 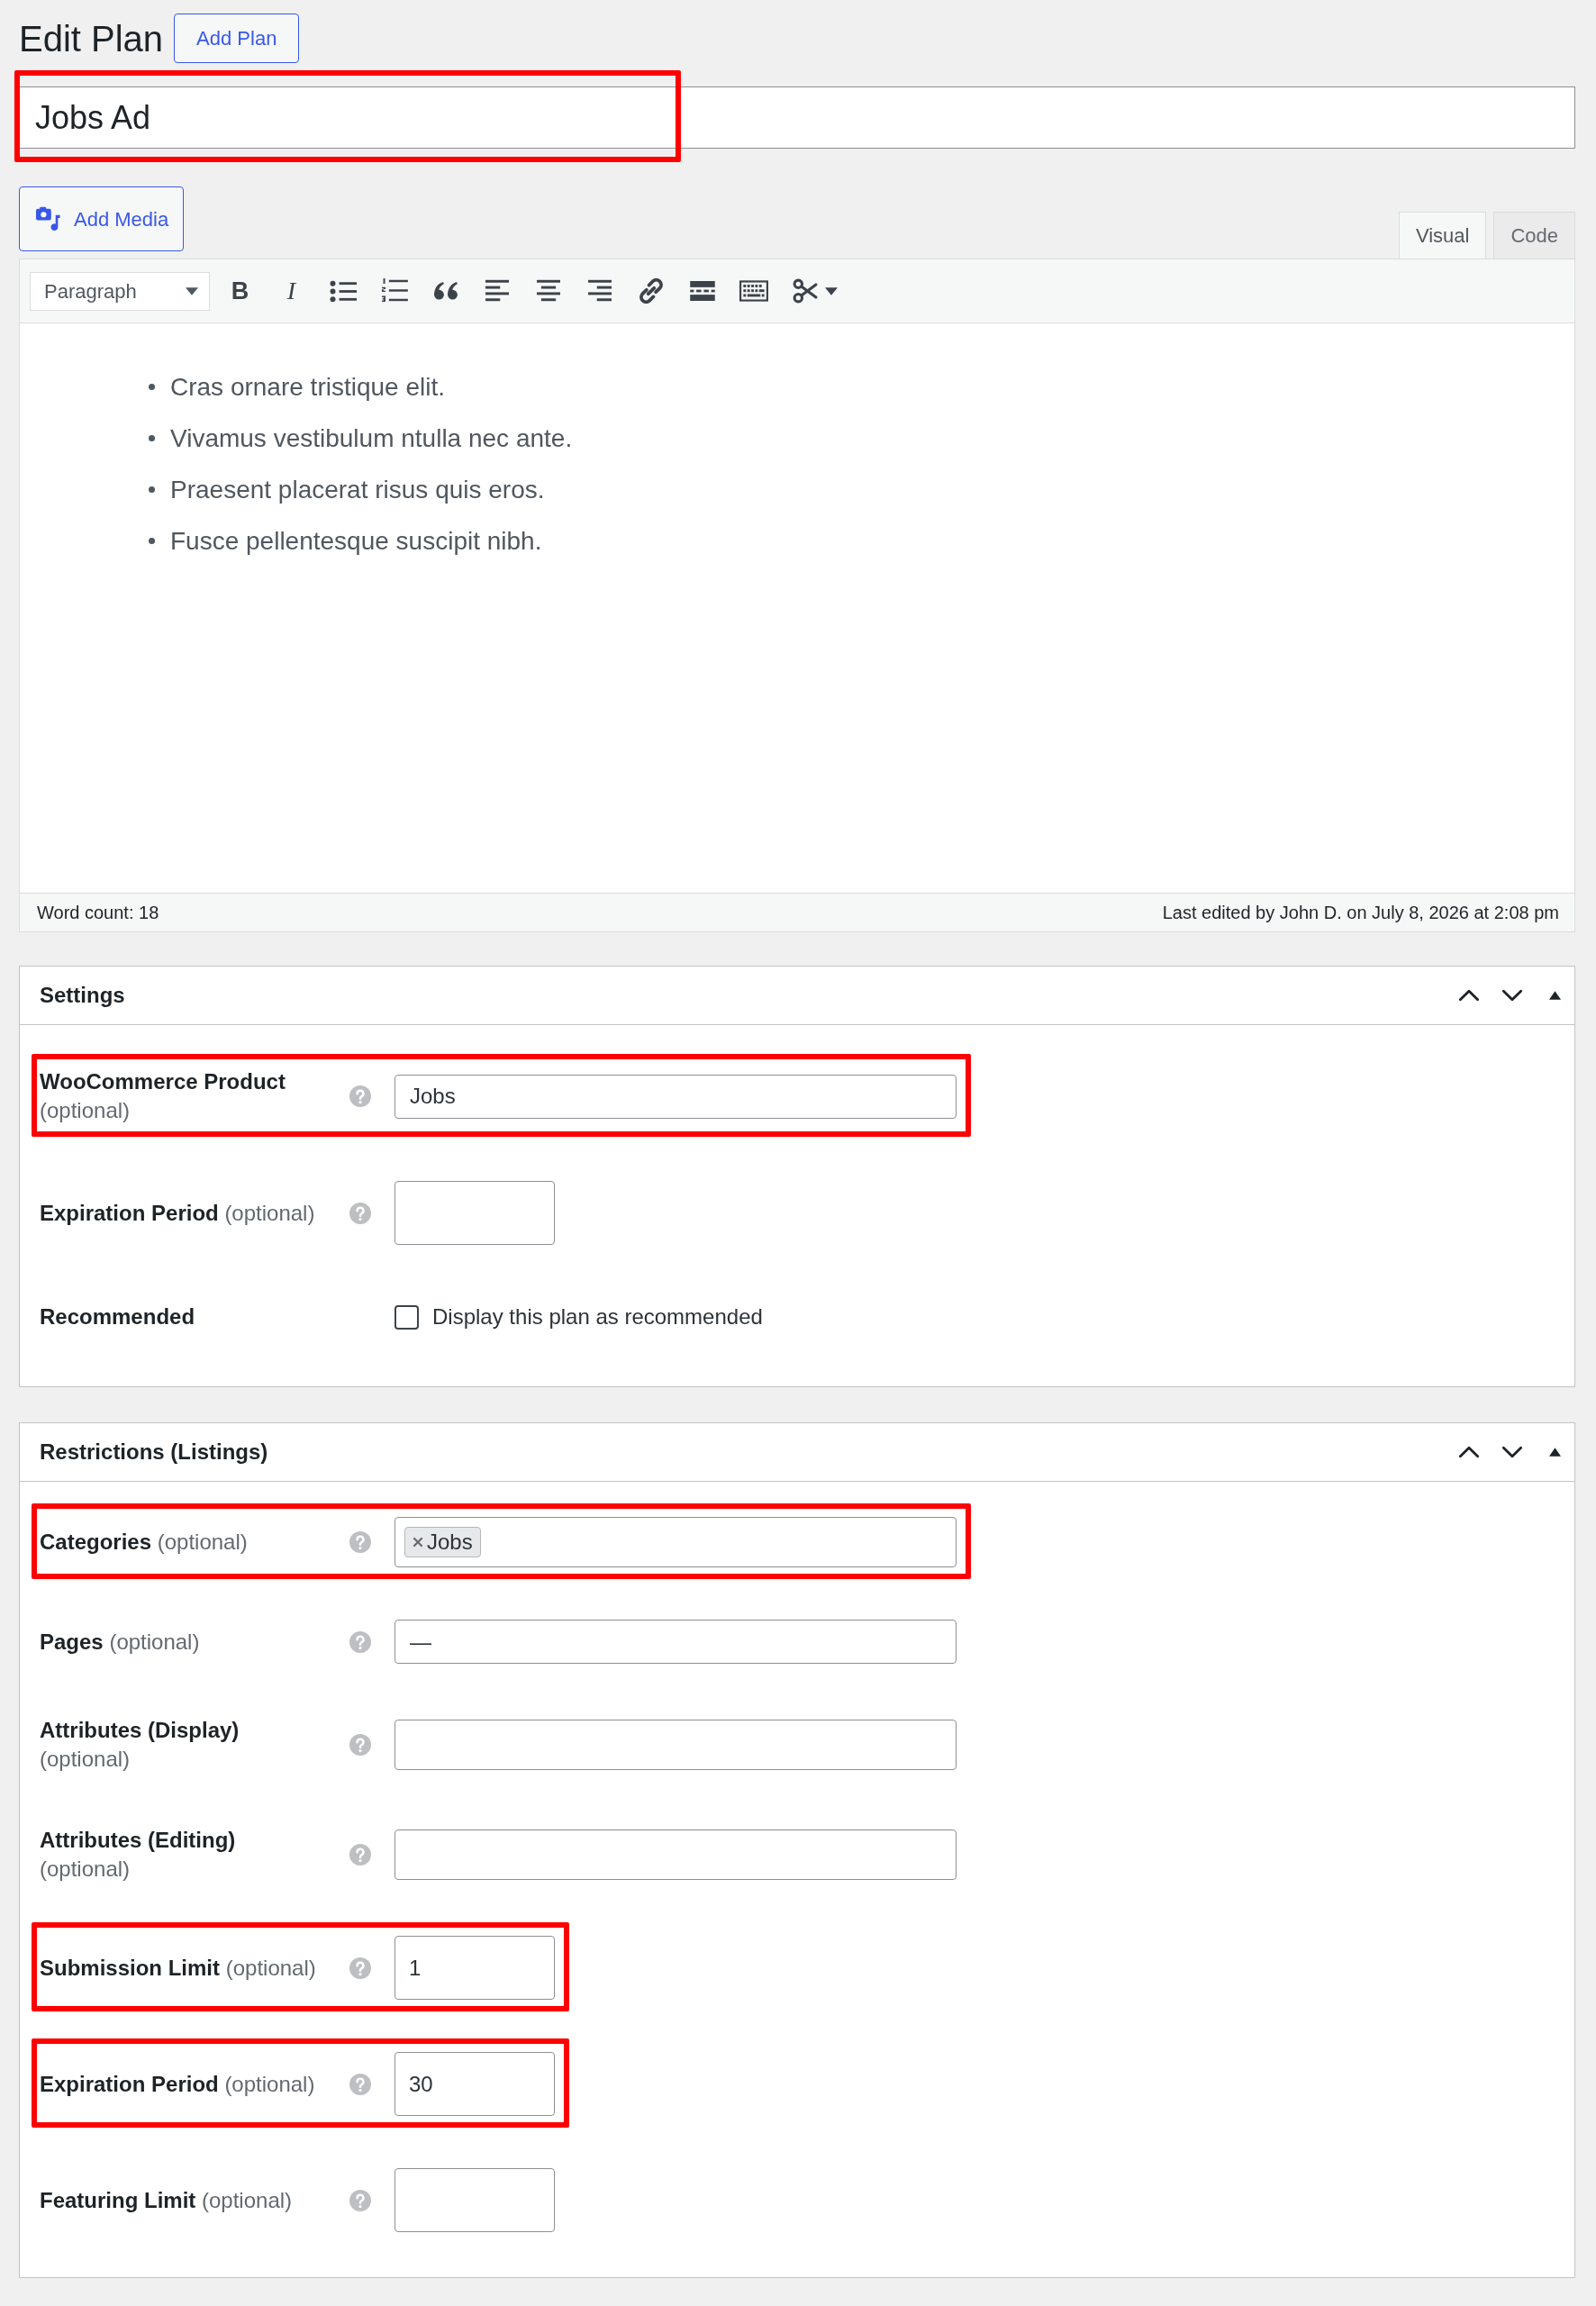 I want to click on panel-title: Restrictions (Listings), so click(x=154, y=1452).